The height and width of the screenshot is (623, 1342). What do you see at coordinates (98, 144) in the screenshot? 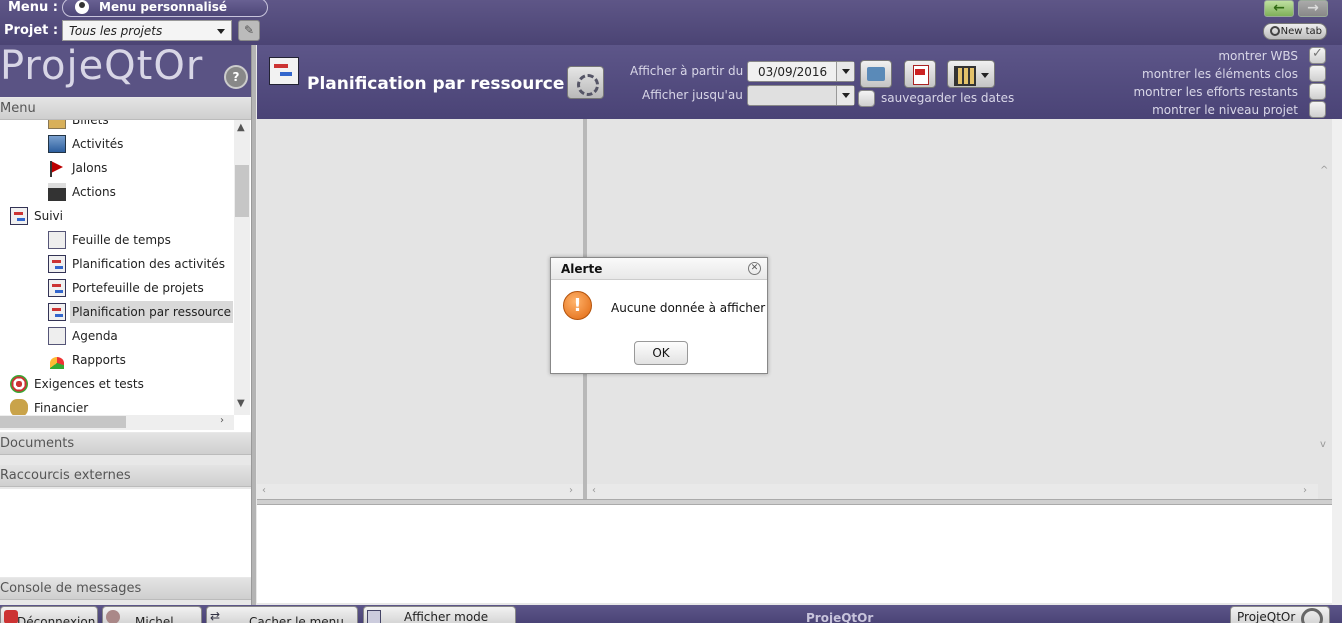
I see `menu-item-label: Activités` at bounding box center [98, 144].